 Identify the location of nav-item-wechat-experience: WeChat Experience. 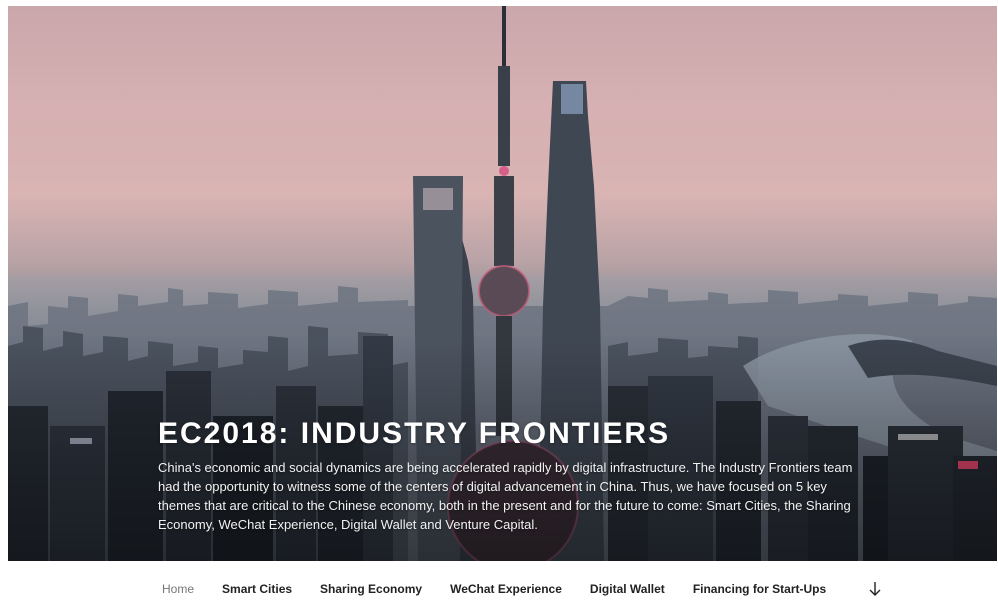
(506, 589).